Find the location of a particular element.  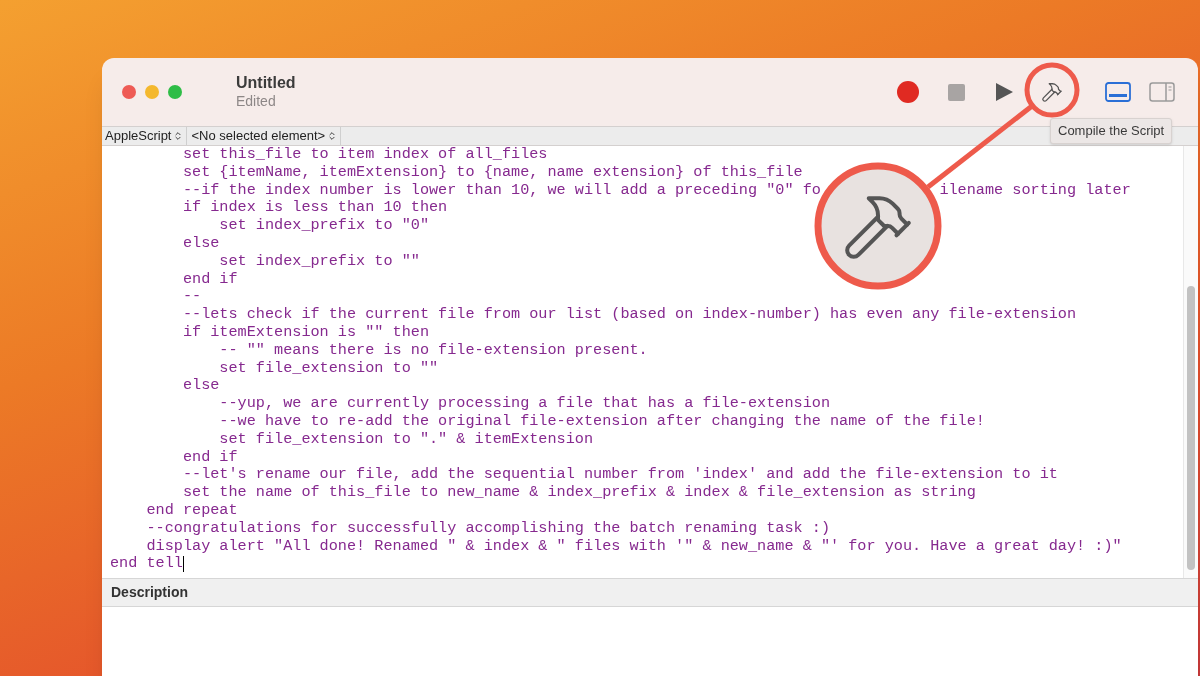

code-line: set index_prefix to "" is located at coordinates (319, 261).